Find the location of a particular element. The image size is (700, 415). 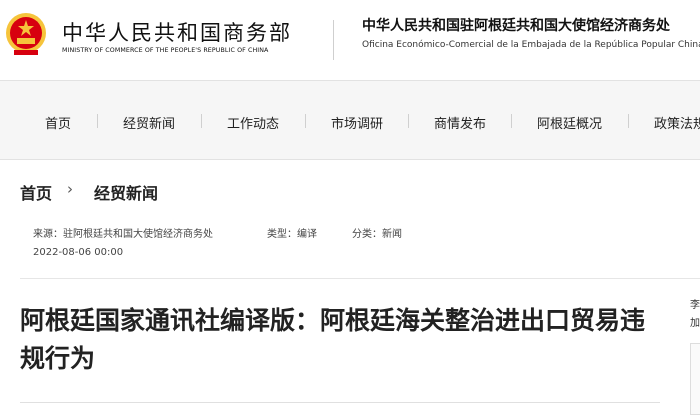

sidebar-panel is located at coordinates (695, 379).